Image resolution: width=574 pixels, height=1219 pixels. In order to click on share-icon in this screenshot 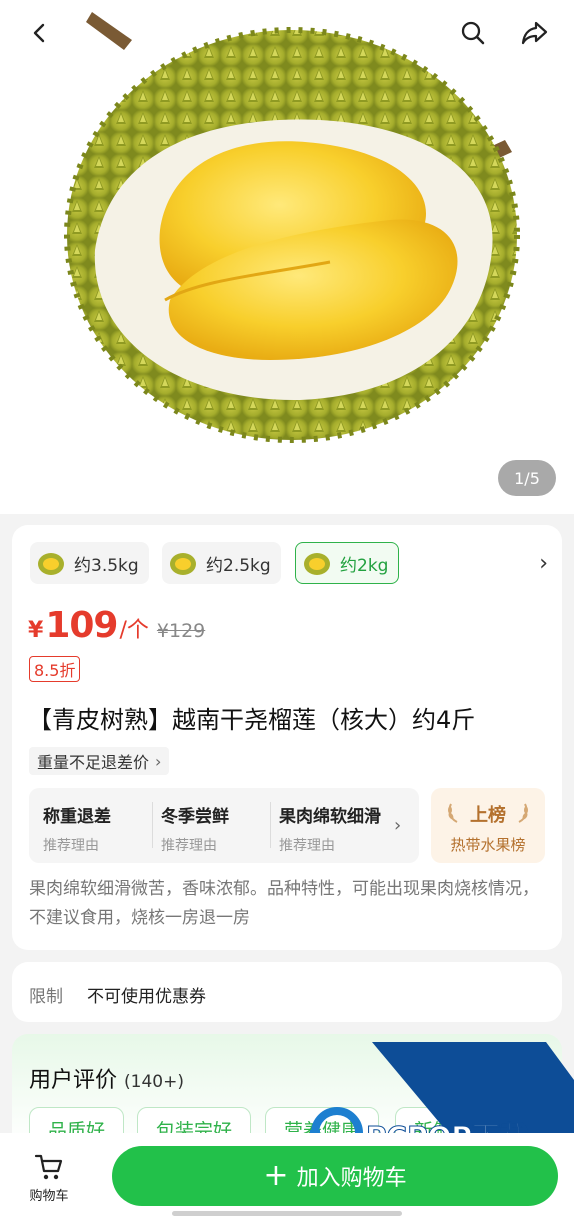, I will do `click(534, 33)`.